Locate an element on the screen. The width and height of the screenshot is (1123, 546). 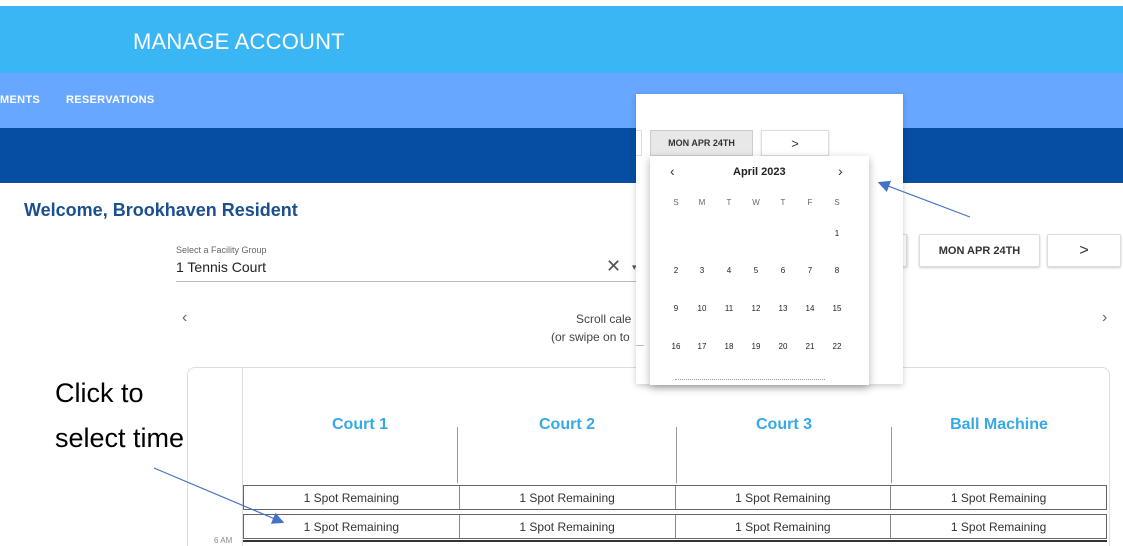
scroll-left-icon: ‹ is located at coordinates (184, 318).